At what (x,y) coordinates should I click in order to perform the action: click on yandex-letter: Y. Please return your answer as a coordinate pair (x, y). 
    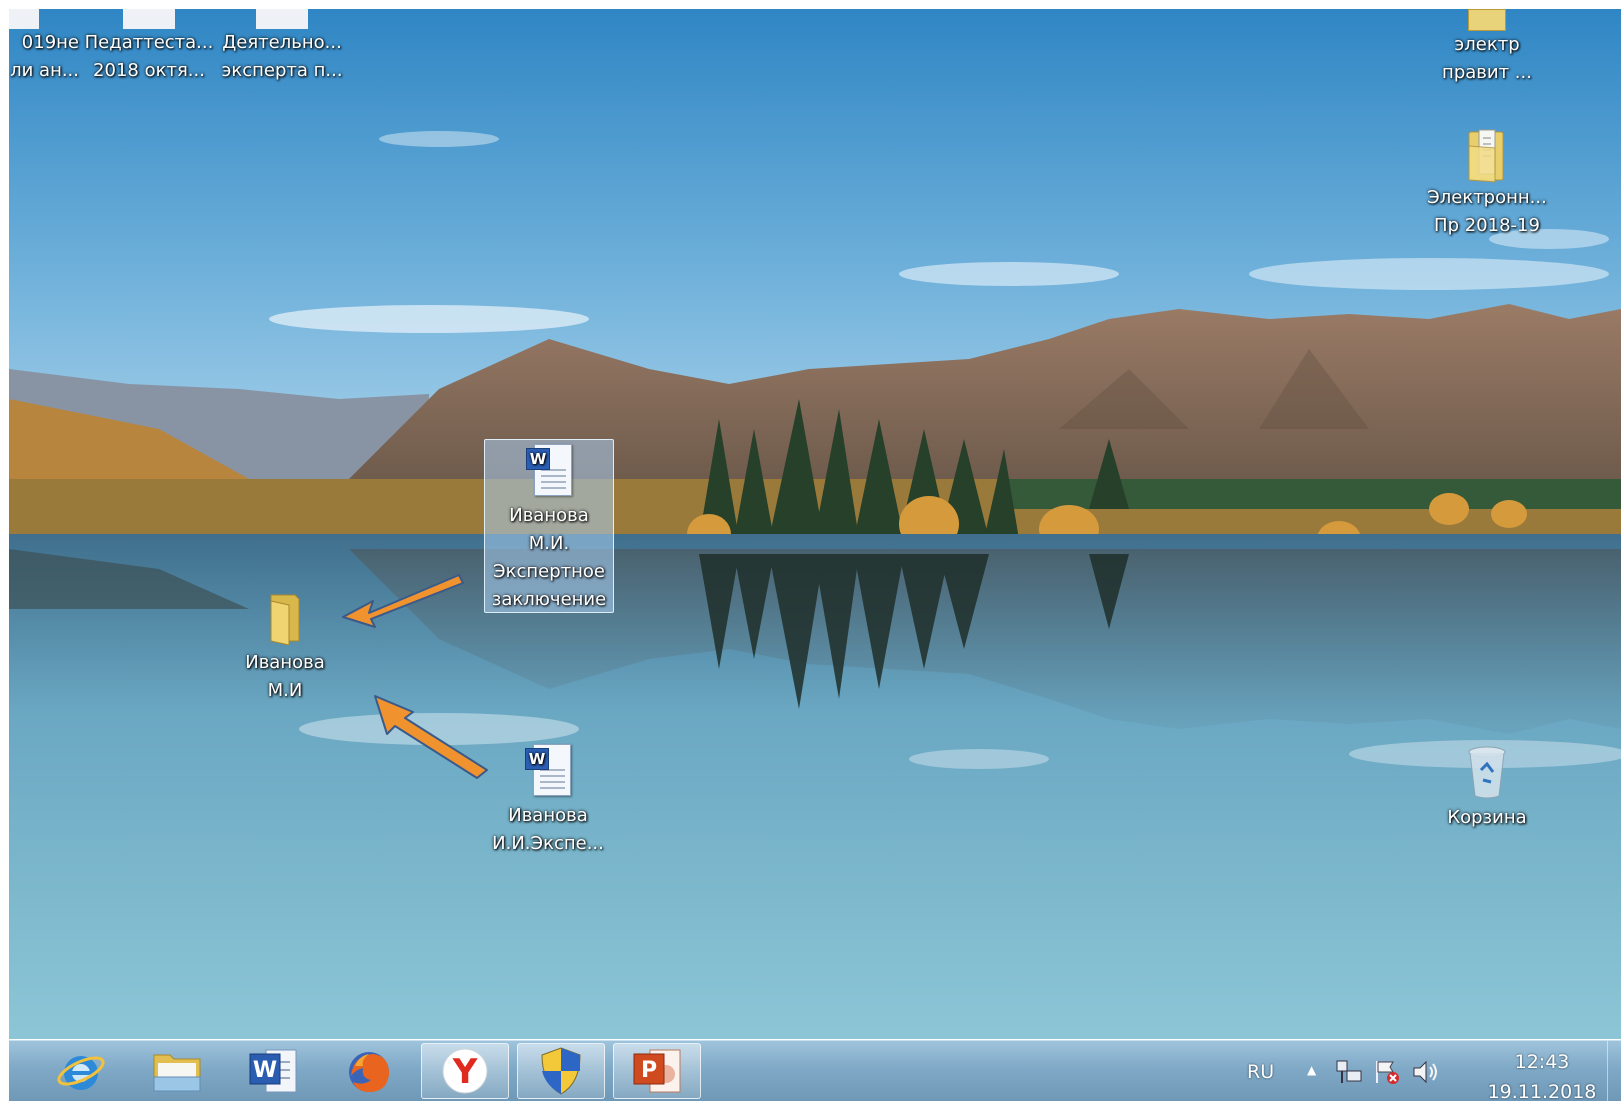
    Looking at the image, I should click on (465, 1072).